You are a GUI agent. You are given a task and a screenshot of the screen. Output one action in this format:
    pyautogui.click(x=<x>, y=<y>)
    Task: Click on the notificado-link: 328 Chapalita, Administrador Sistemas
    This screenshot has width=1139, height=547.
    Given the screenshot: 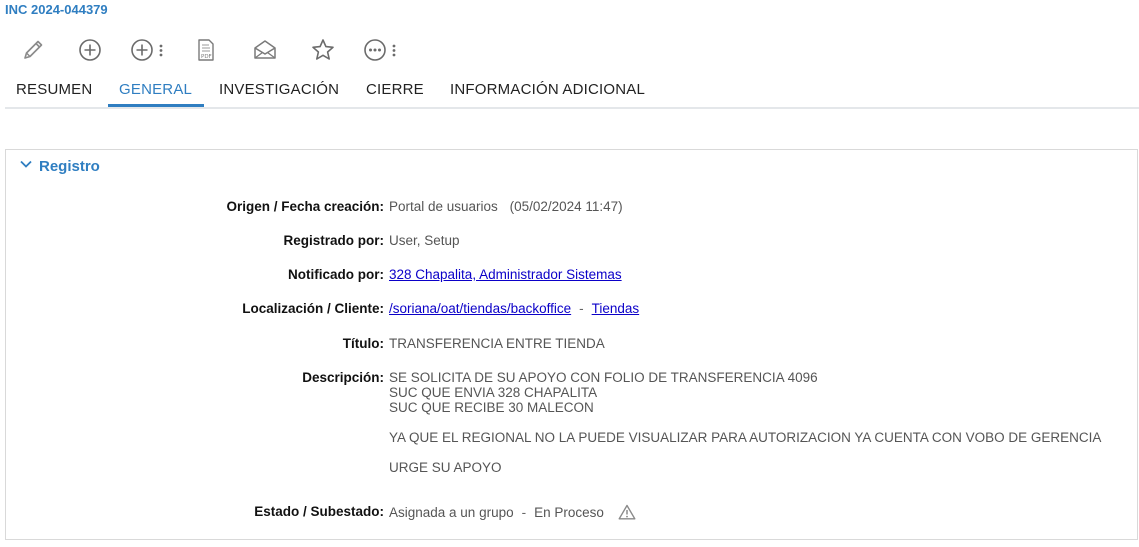 What is the action you would take?
    pyautogui.click(x=505, y=274)
    